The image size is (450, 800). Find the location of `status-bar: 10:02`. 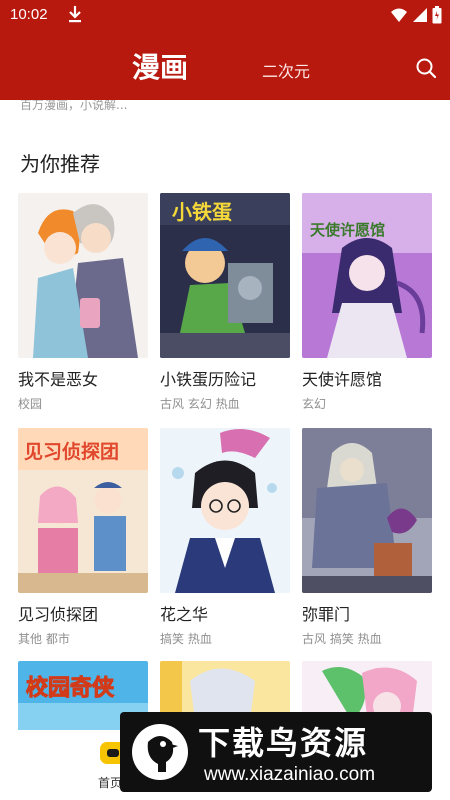

status-bar: 10:02 is located at coordinates (225, 16).